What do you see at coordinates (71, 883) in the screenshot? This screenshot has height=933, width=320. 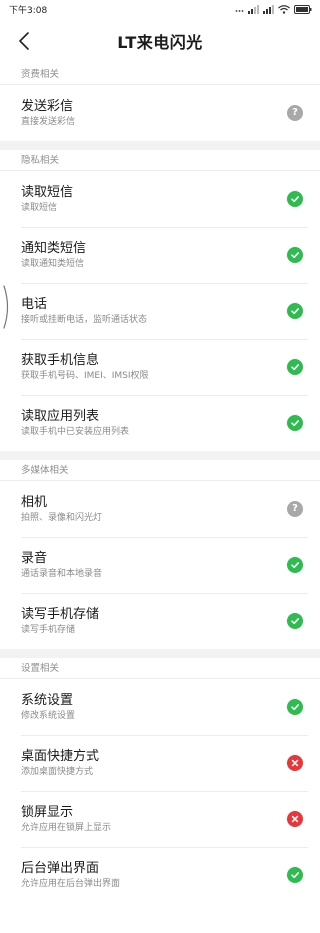 I see `permission-description: 允许应用在后台弹出界面` at bounding box center [71, 883].